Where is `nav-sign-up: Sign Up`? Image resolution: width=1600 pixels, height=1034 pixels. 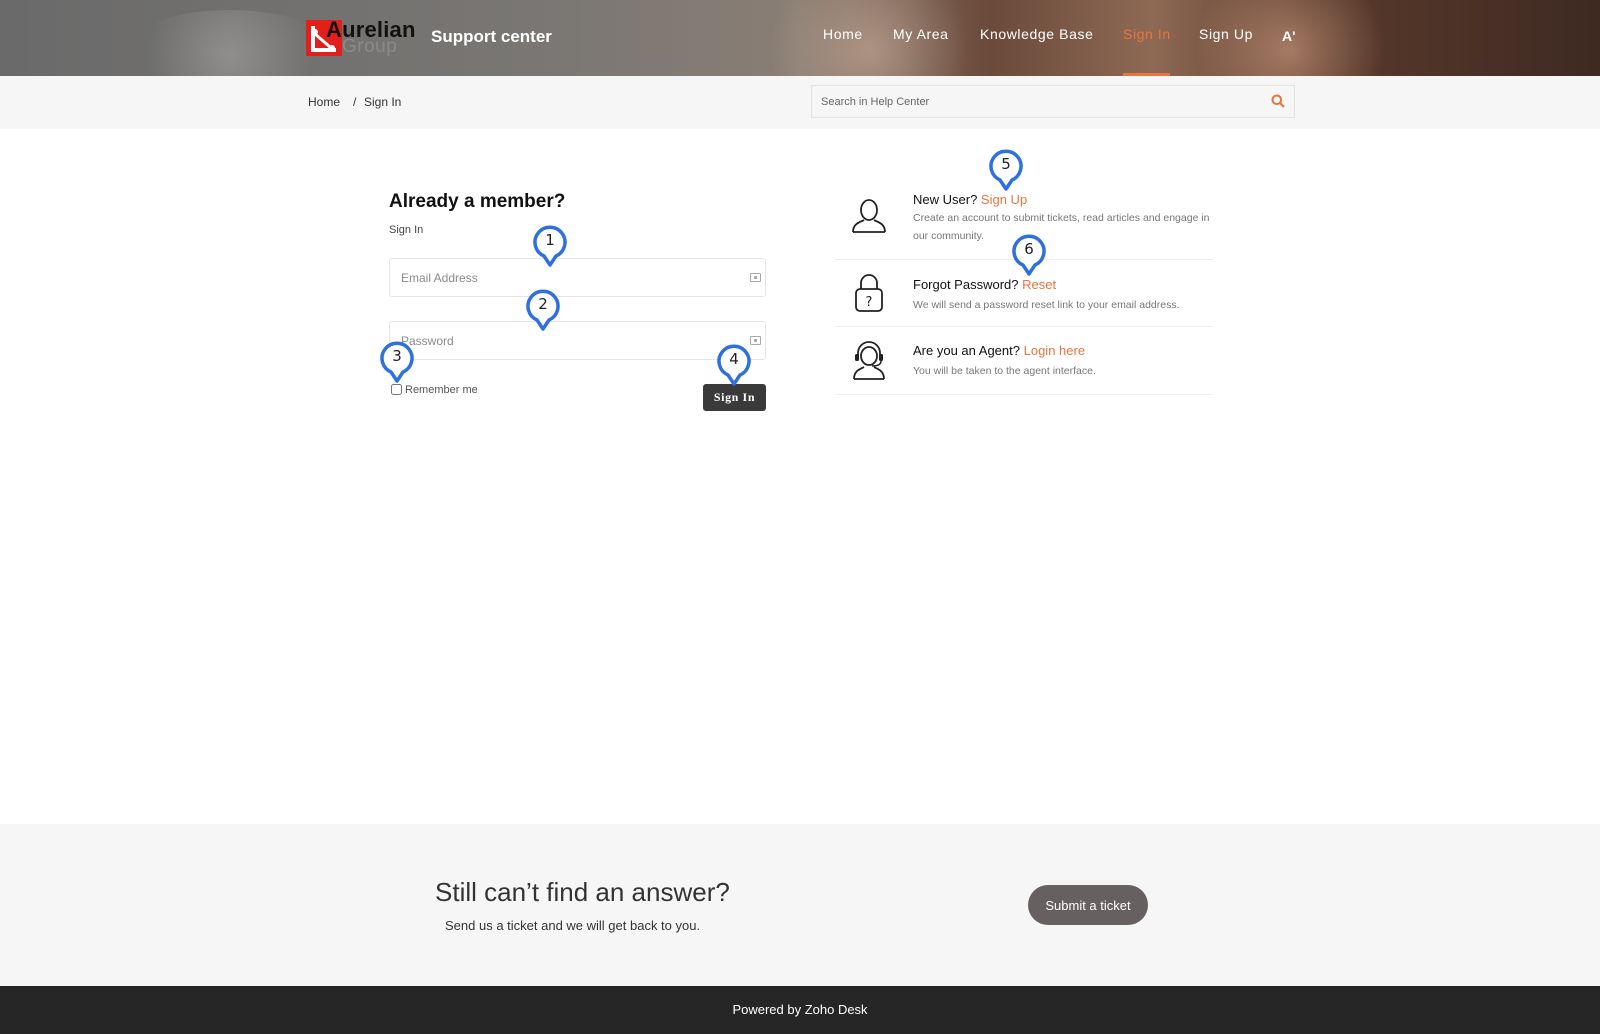 nav-sign-up: Sign Up is located at coordinates (1226, 34).